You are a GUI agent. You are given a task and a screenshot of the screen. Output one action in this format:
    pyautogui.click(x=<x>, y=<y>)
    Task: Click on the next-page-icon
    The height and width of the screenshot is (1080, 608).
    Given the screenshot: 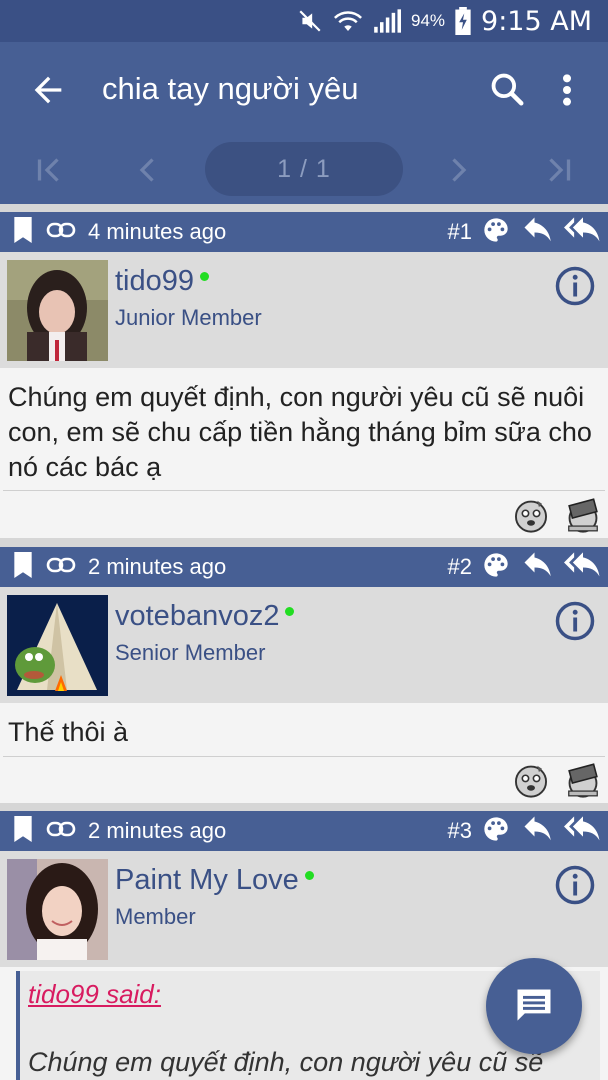 What is the action you would take?
    pyautogui.click(x=458, y=170)
    